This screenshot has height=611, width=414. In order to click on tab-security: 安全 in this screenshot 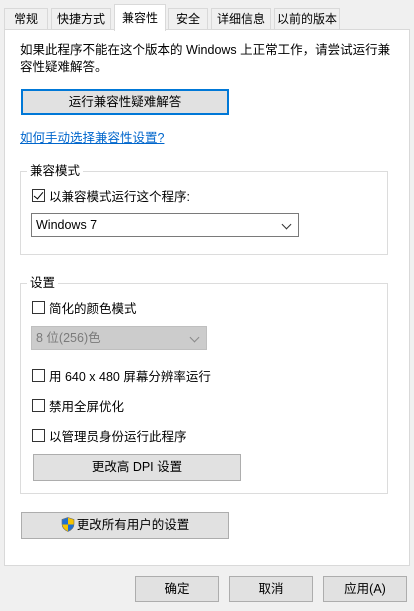, I will do `click(188, 19)`.